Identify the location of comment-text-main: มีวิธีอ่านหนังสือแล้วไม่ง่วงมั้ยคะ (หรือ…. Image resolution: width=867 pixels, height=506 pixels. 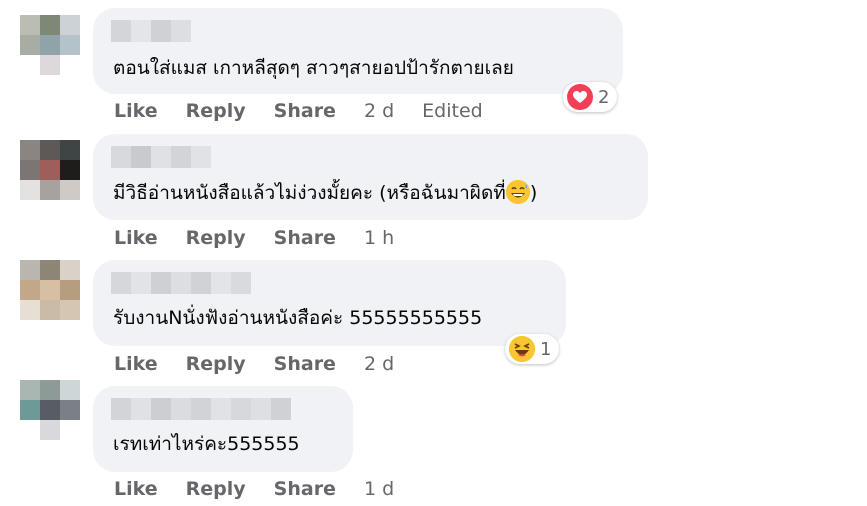
(309, 193).